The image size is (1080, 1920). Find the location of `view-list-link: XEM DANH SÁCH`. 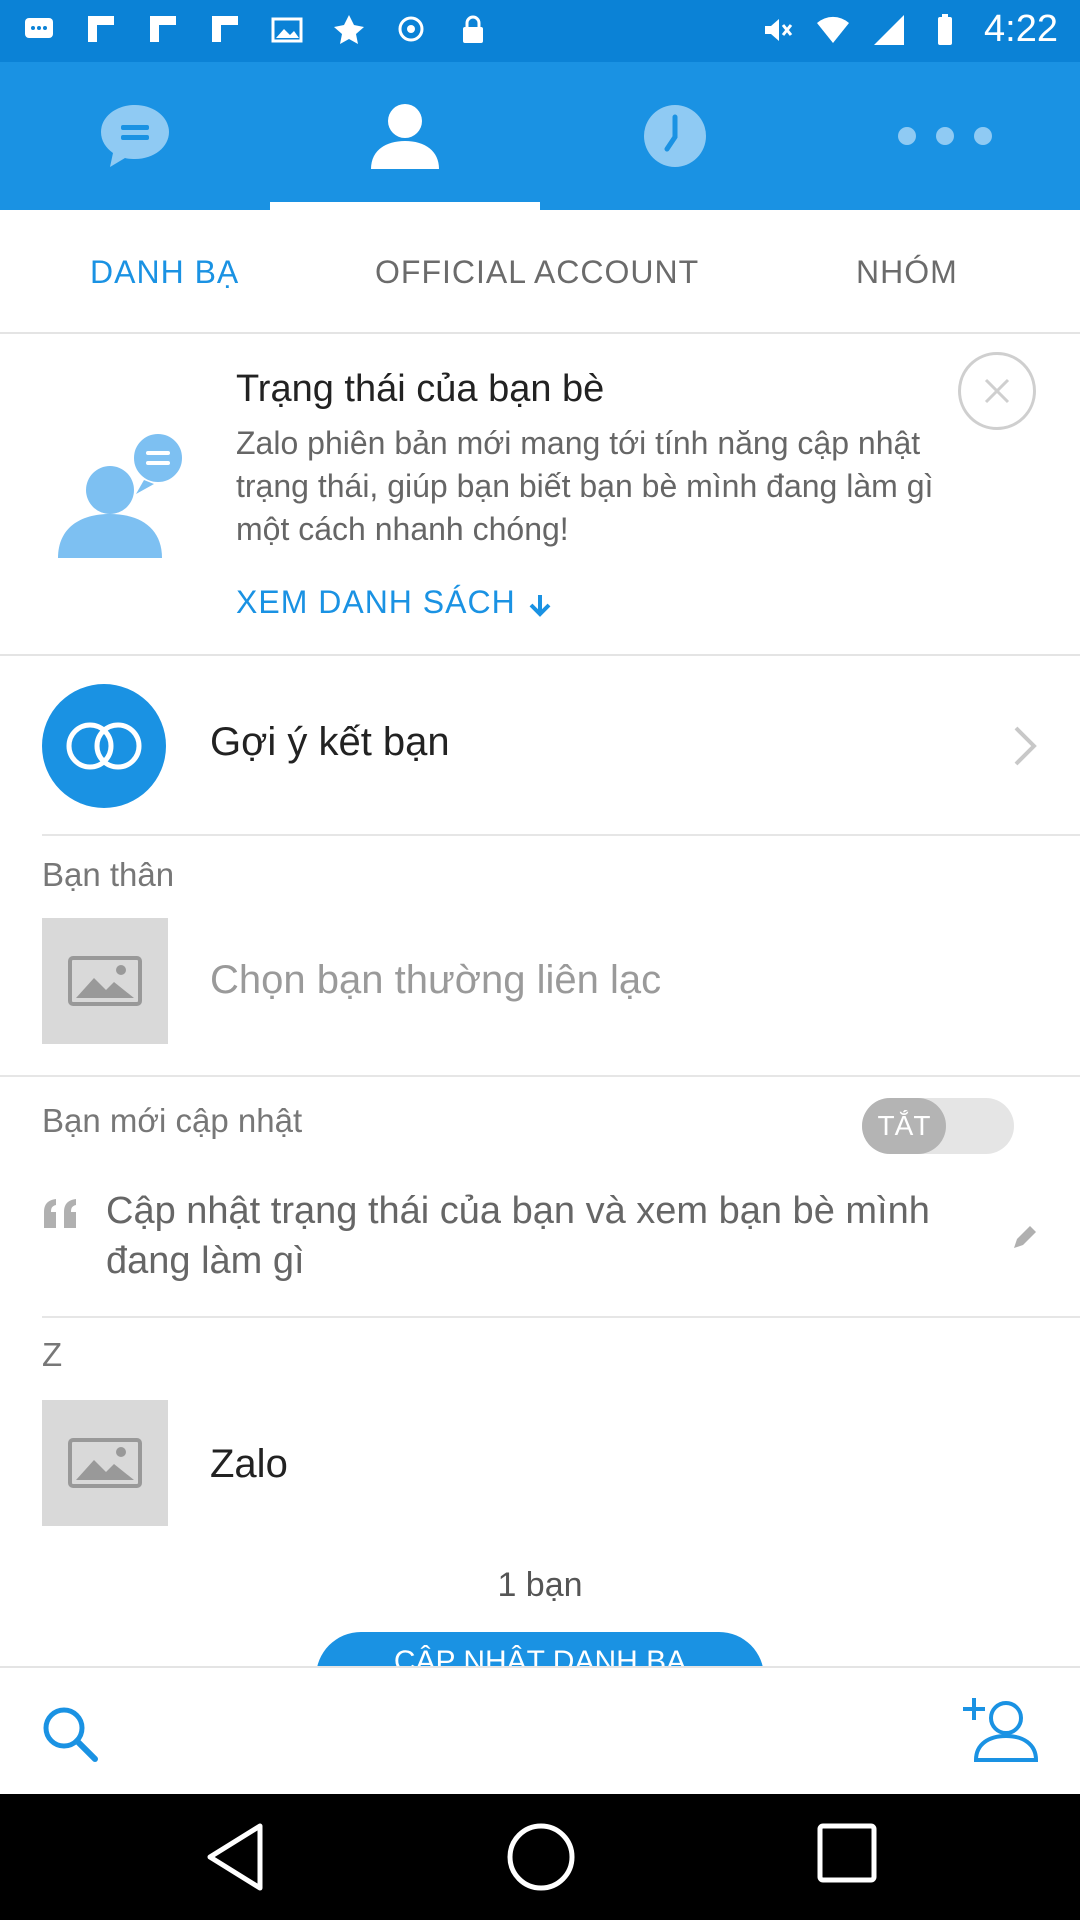

view-list-link: XEM DANH SÁCH is located at coordinates (395, 602).